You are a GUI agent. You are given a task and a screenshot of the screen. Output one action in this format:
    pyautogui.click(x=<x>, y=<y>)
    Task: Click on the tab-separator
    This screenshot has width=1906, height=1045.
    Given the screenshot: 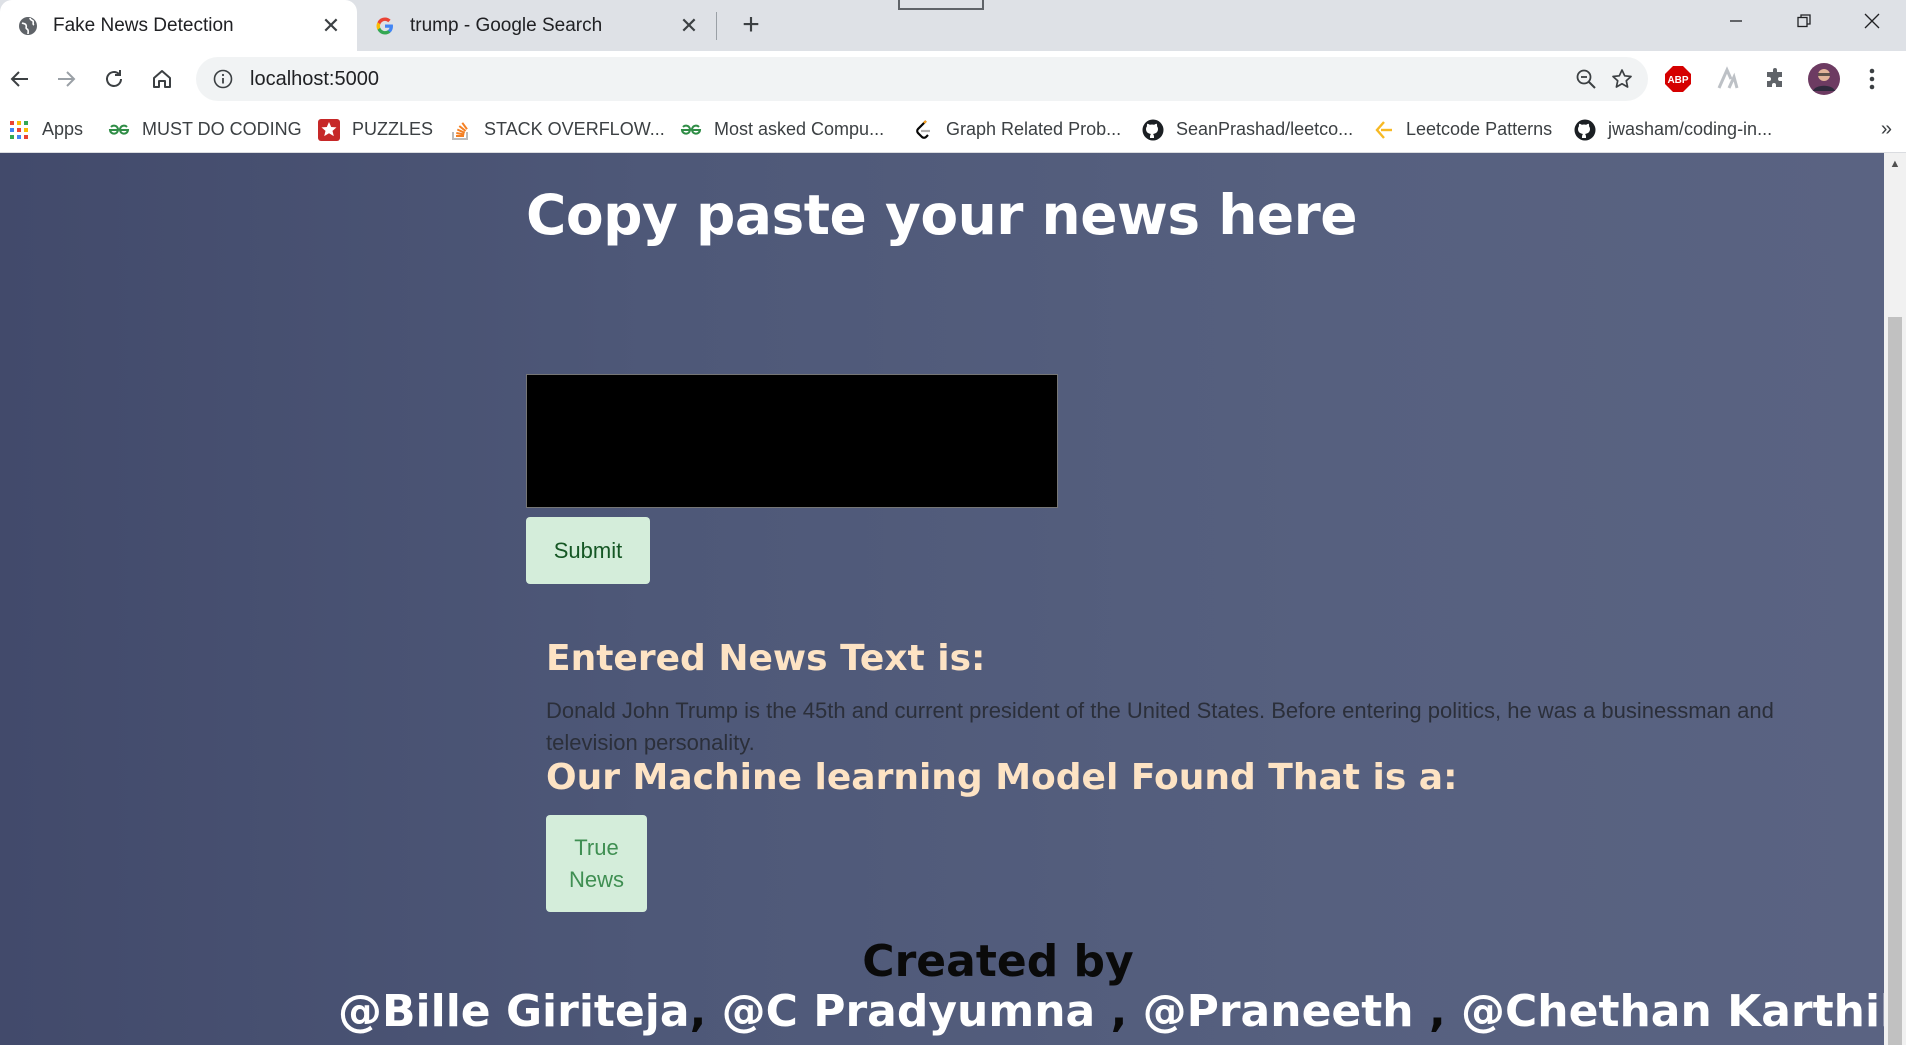 What is the action you would take?
    pyautogui.click(x=716, y=26)
    